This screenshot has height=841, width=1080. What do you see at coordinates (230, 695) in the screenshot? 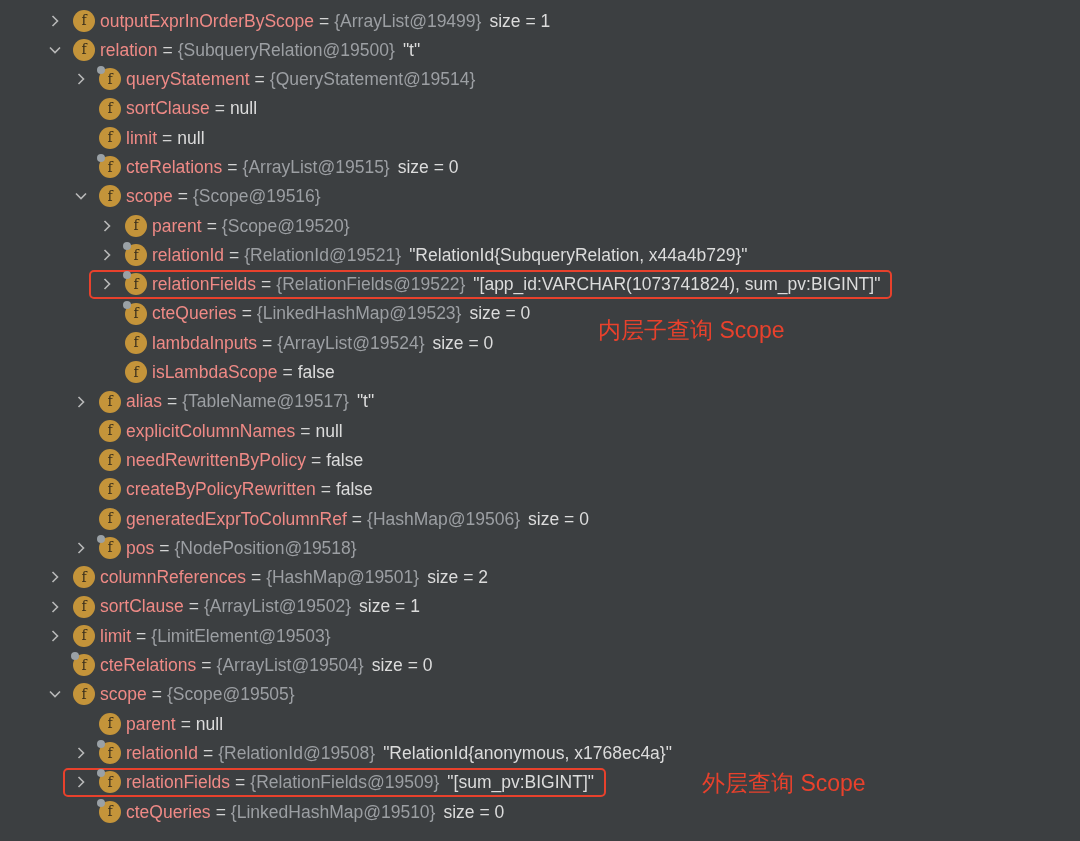
I see `object-reference: {Scope@19505}` at bounding box center [230, 695].